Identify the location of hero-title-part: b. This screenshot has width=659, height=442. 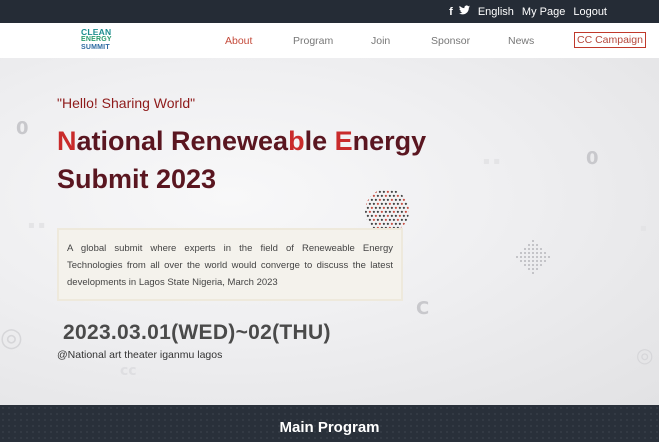
(296, 141).